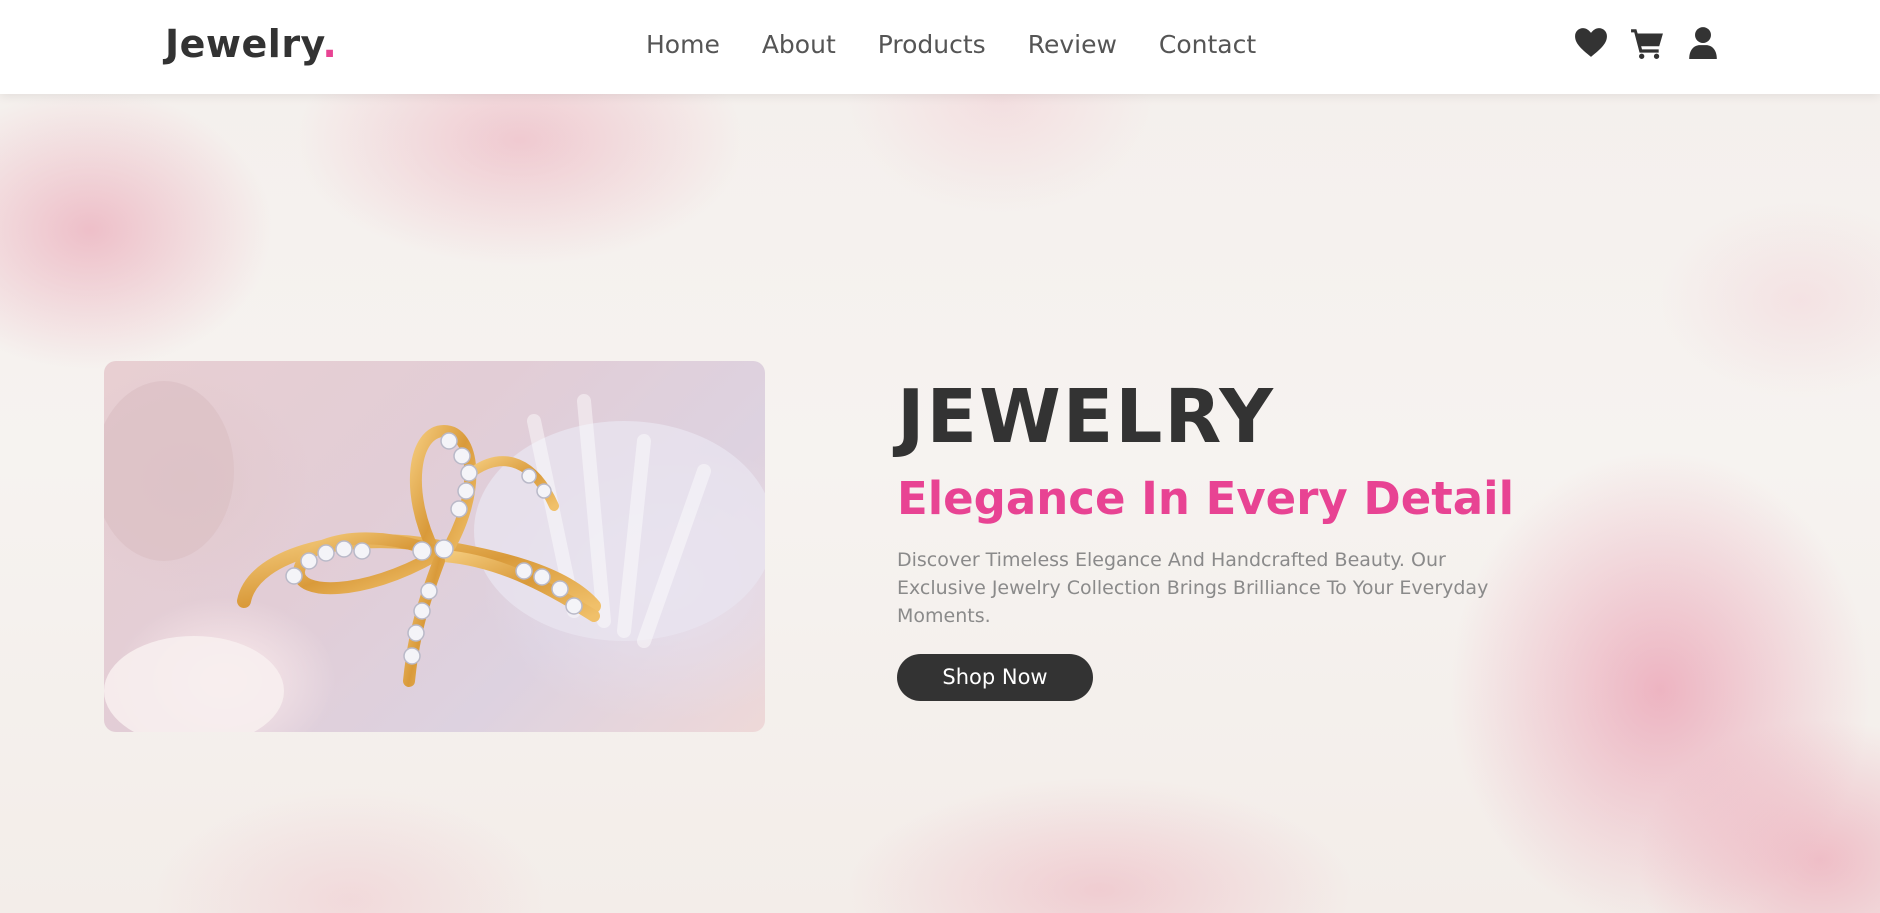 The height and width of the screenshot is (913, 1880). Describe the element at coordinates (1072, 44) in the screenshot. I see `nav-review: Review` at that location.